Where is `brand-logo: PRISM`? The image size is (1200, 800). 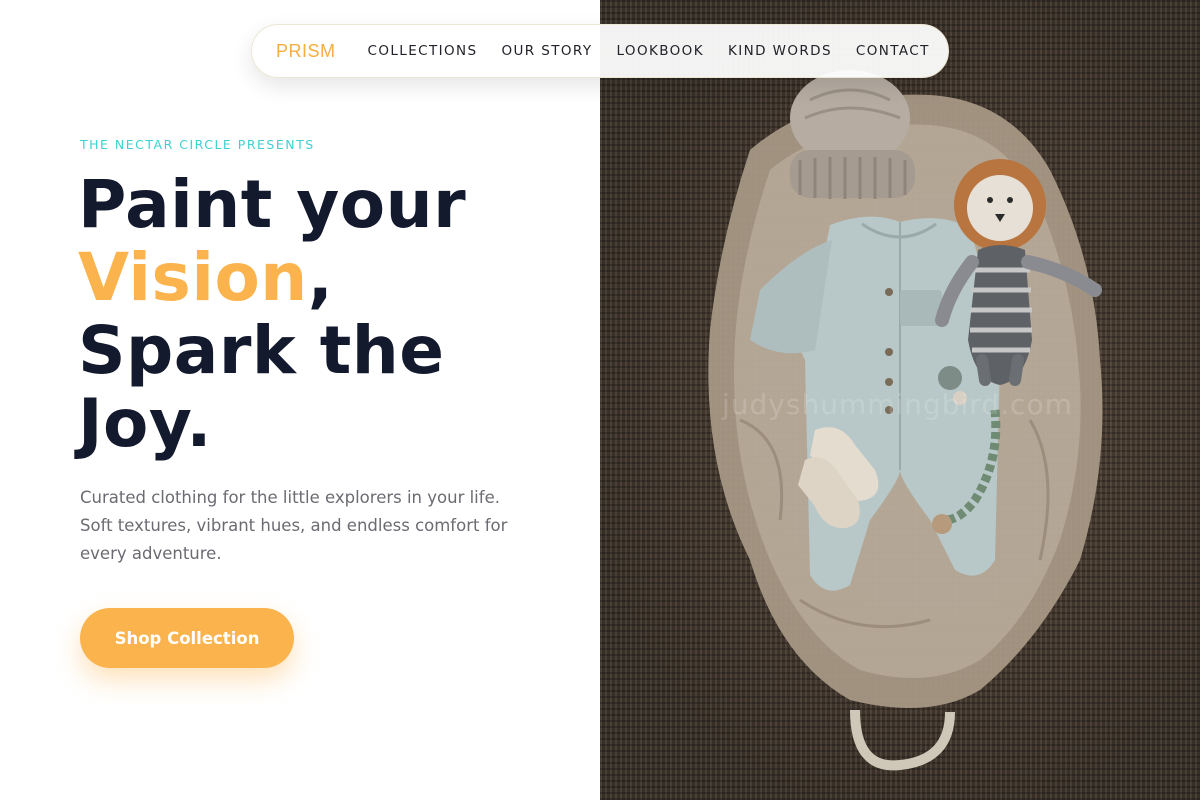 brand-logo: PRISM is located at coordinates (306, 51).